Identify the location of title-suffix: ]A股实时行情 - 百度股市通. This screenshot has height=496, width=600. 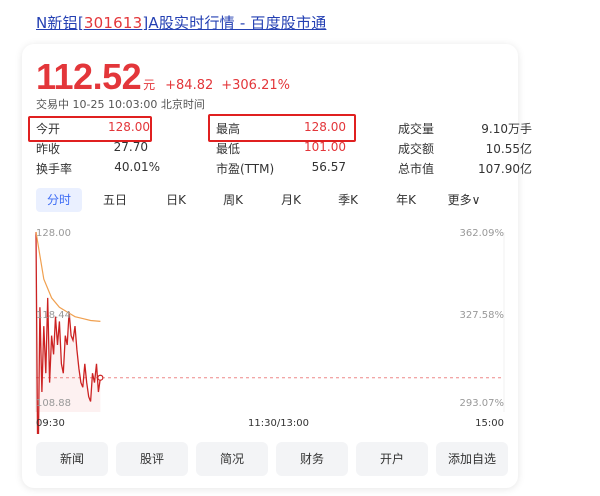
(234, 23).